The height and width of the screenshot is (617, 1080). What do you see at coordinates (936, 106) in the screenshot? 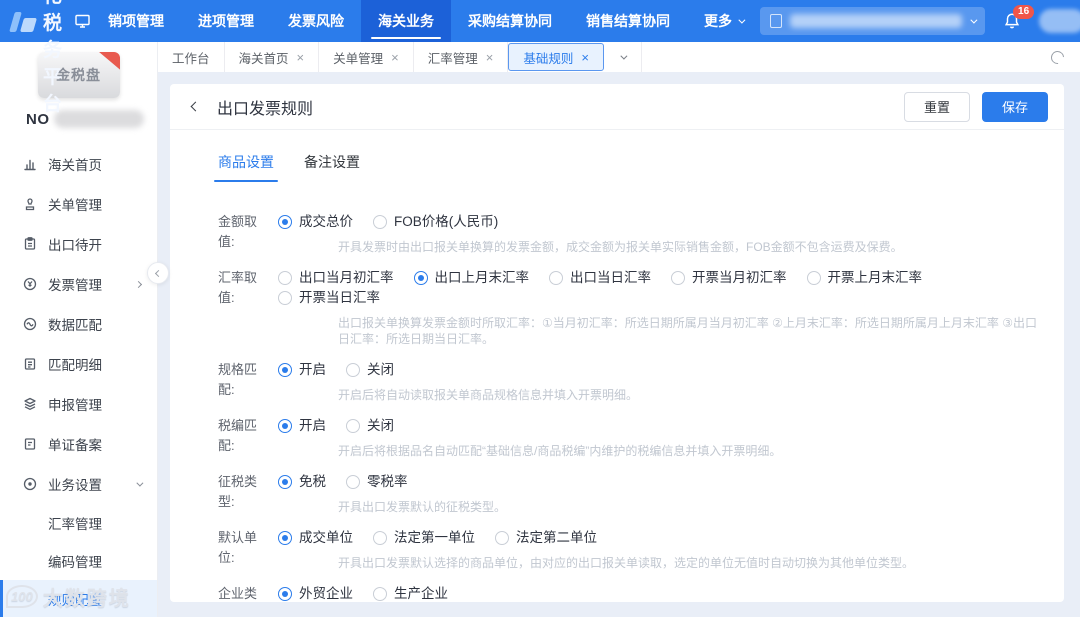
I see `reset-button: 重置` at bounding box center [936, 106].